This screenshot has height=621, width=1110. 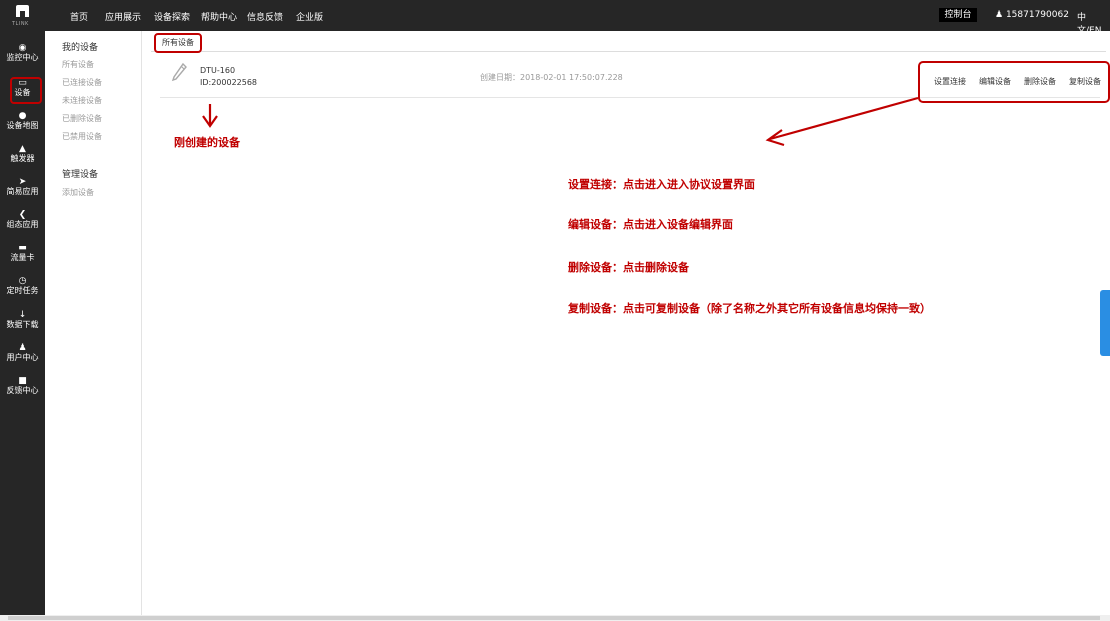 What do you see at coordinates (1105, 323) in the screenshot?
I see `floating-service-button` at bounding box center [1105, 323].